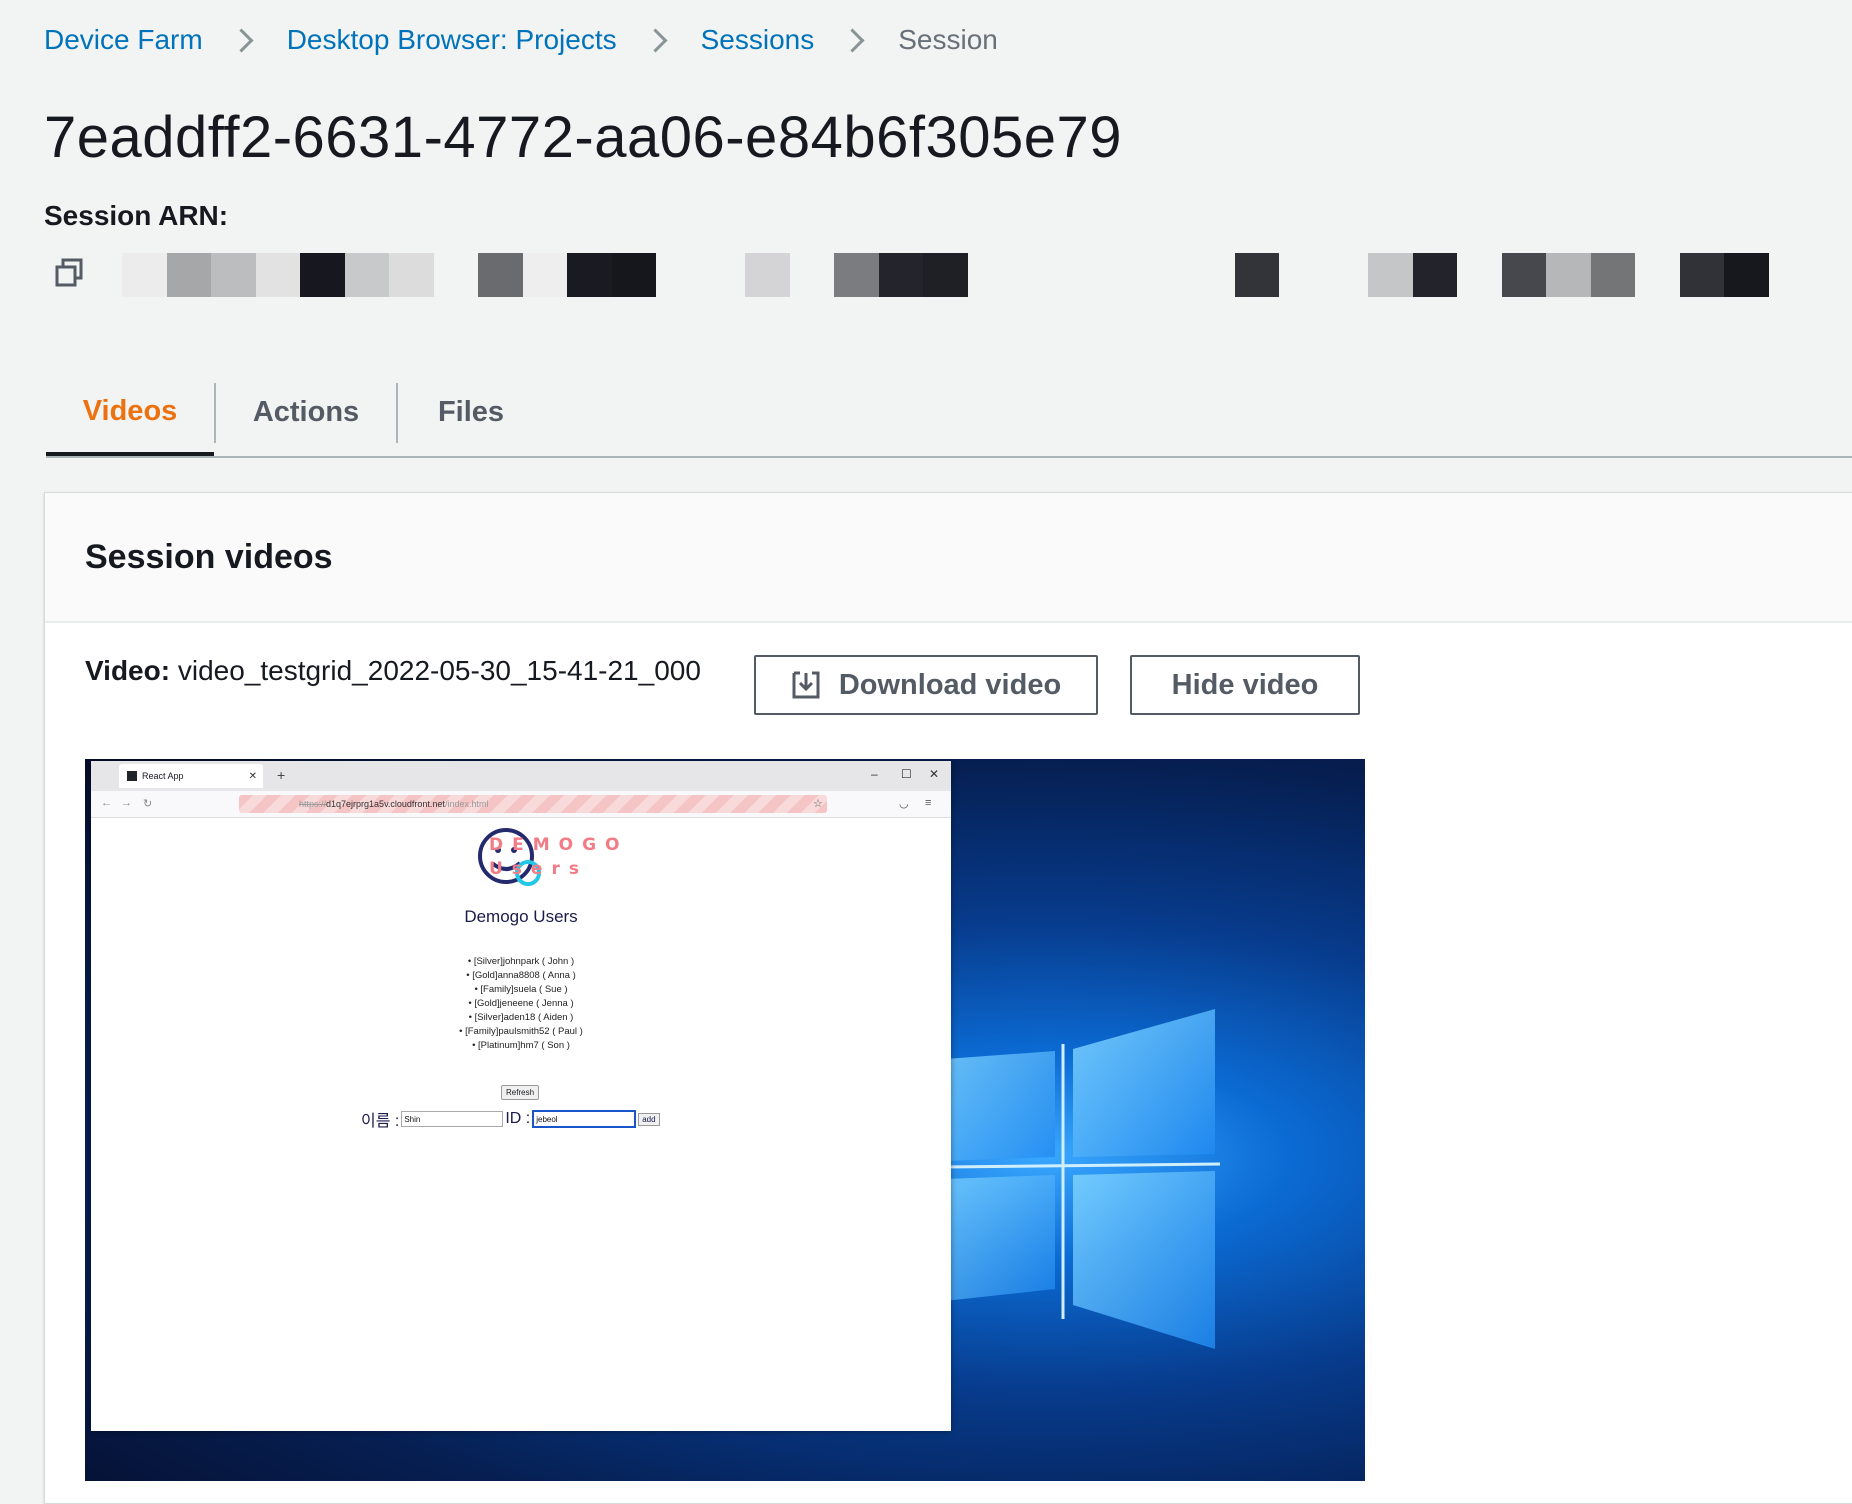 Image resolution: width=1852 pixels, height=1504 pixels. I want to click on forward-icon: →, so click(126, 803).